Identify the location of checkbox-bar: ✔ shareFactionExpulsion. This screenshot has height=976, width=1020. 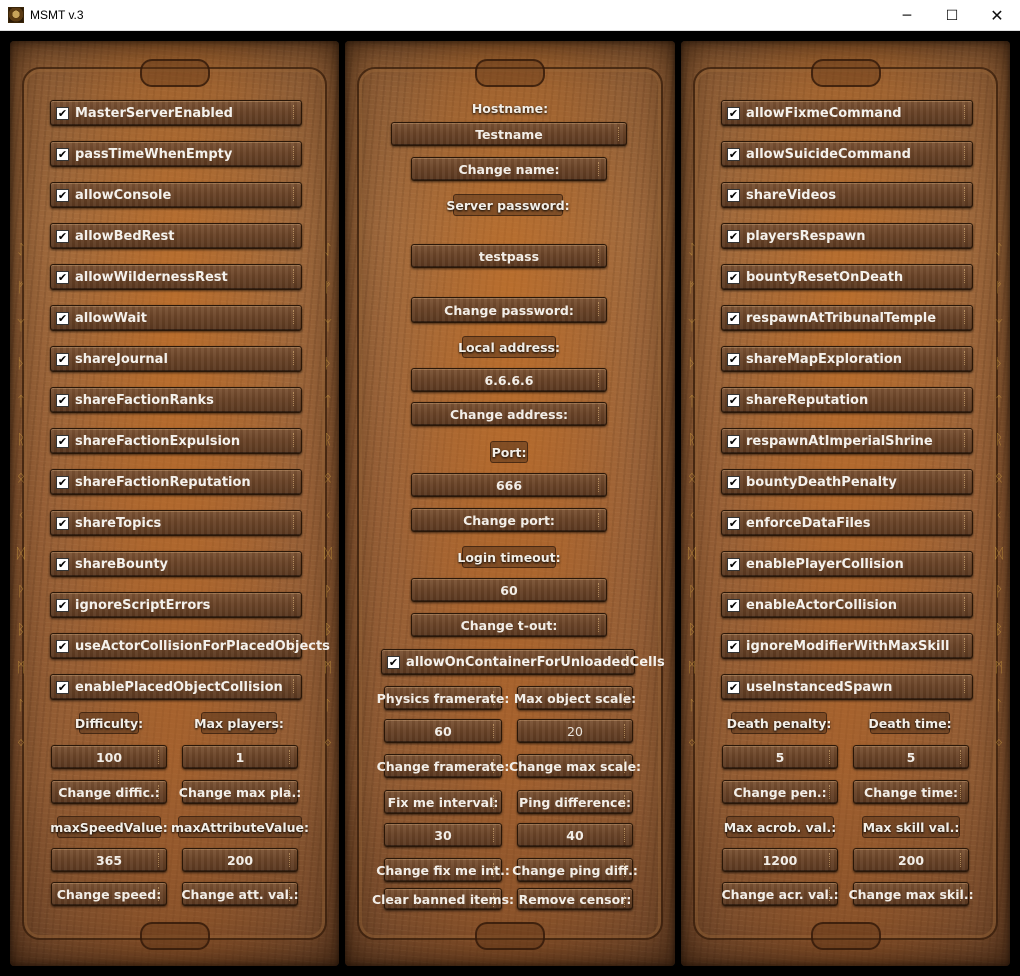
(176, 441).